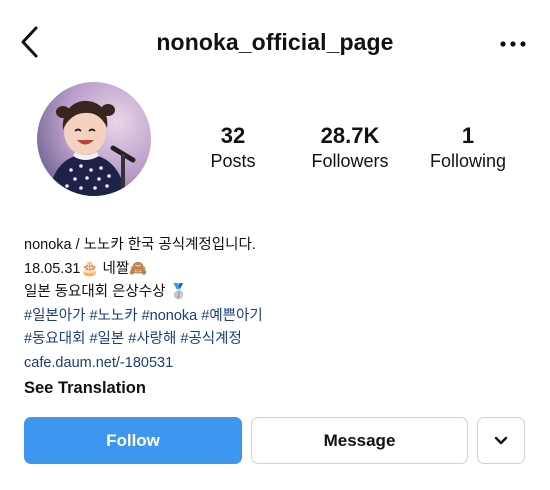  Describe the element at coordinates (97, 292) in the screenshot. I see `award-text: 일본 동요대회 은상수상` at that location.